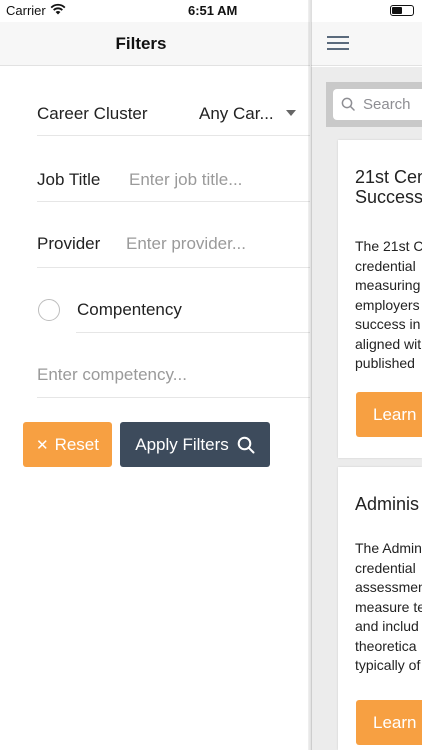 Image resolution: width=422 pixels, height=750 pixels. Describe the element at coordinates (388, 187) in the screenshot. I see `card-title: 21st Cen Success` at that location.